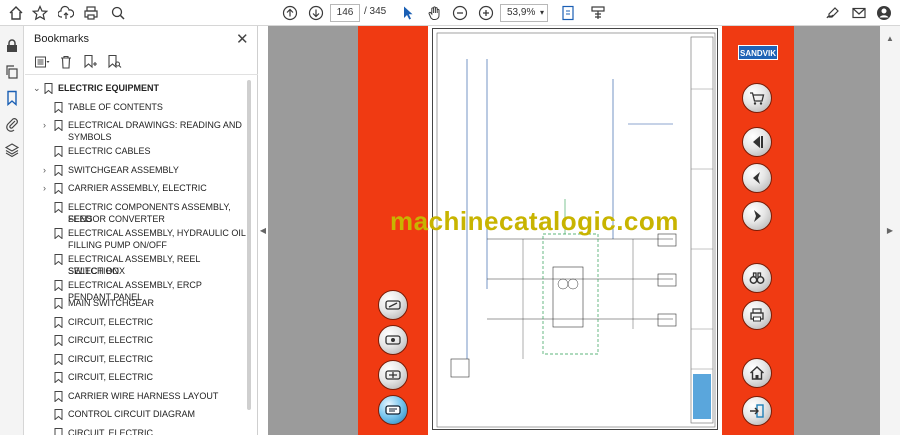  I want to click on find-bookmark-icon, so click(115, 62).